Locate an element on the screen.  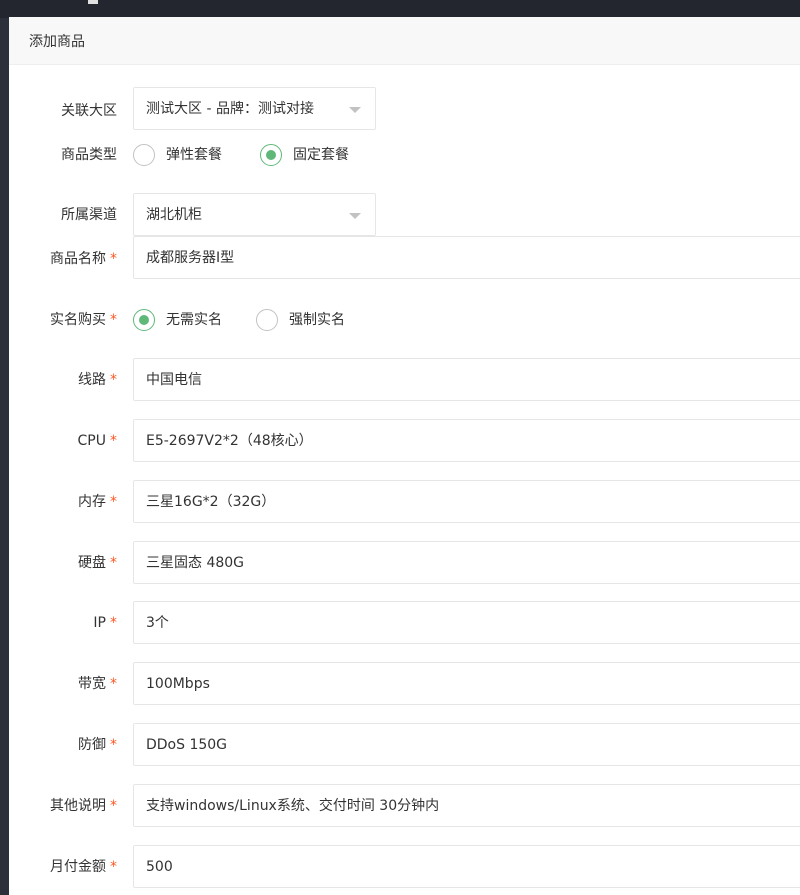
line-value: 中国电信 is located at coordinates (174, 380).